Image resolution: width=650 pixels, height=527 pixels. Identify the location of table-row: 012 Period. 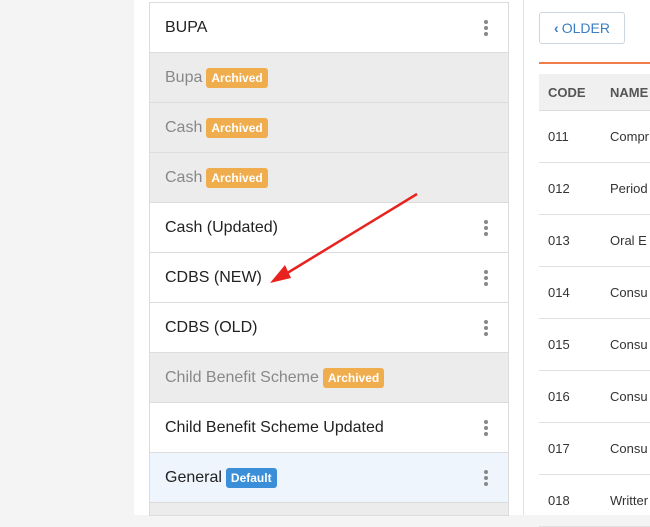
(594, 188).